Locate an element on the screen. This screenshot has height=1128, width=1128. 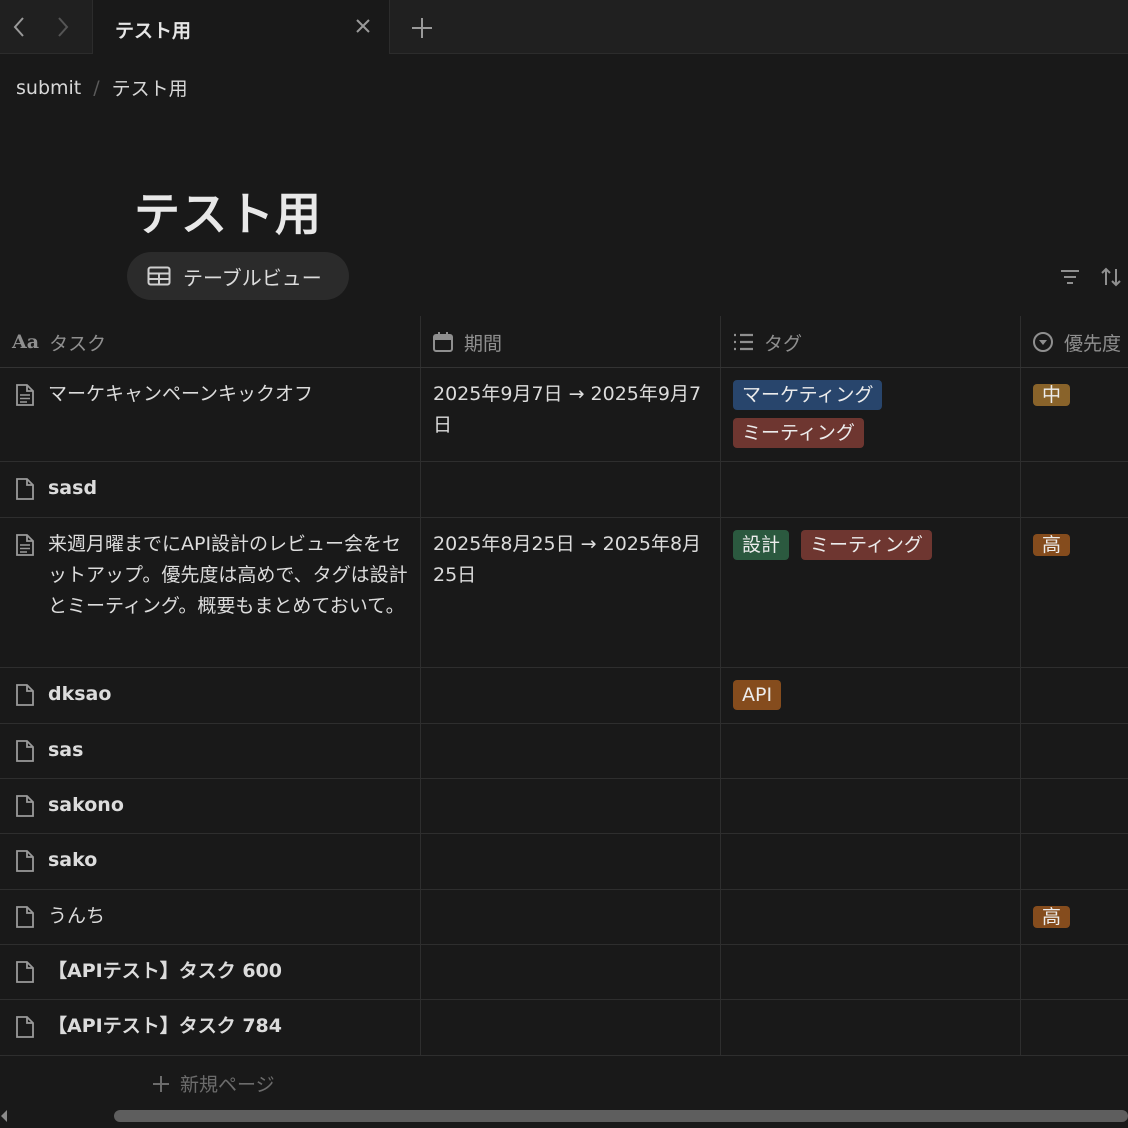
task-title: sasd is located at coordinates (73, 488).